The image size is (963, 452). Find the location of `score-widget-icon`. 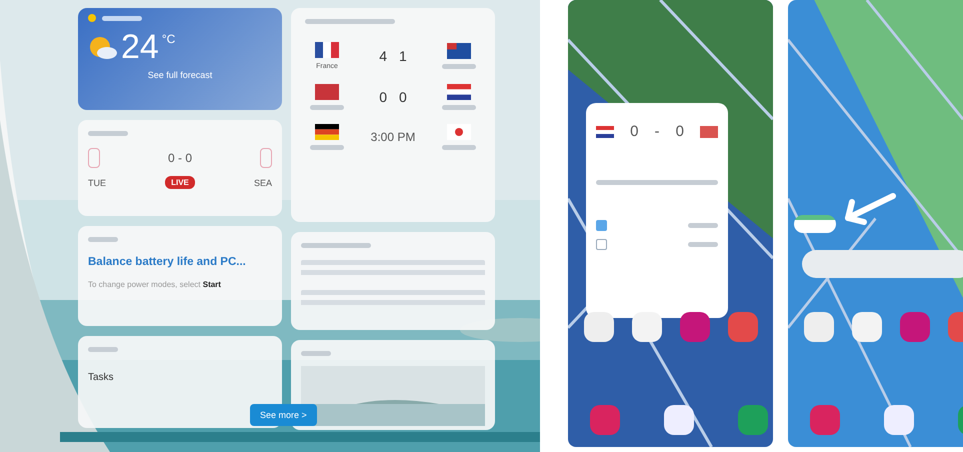

score-widget-icon is located at coordinates (815, 224).